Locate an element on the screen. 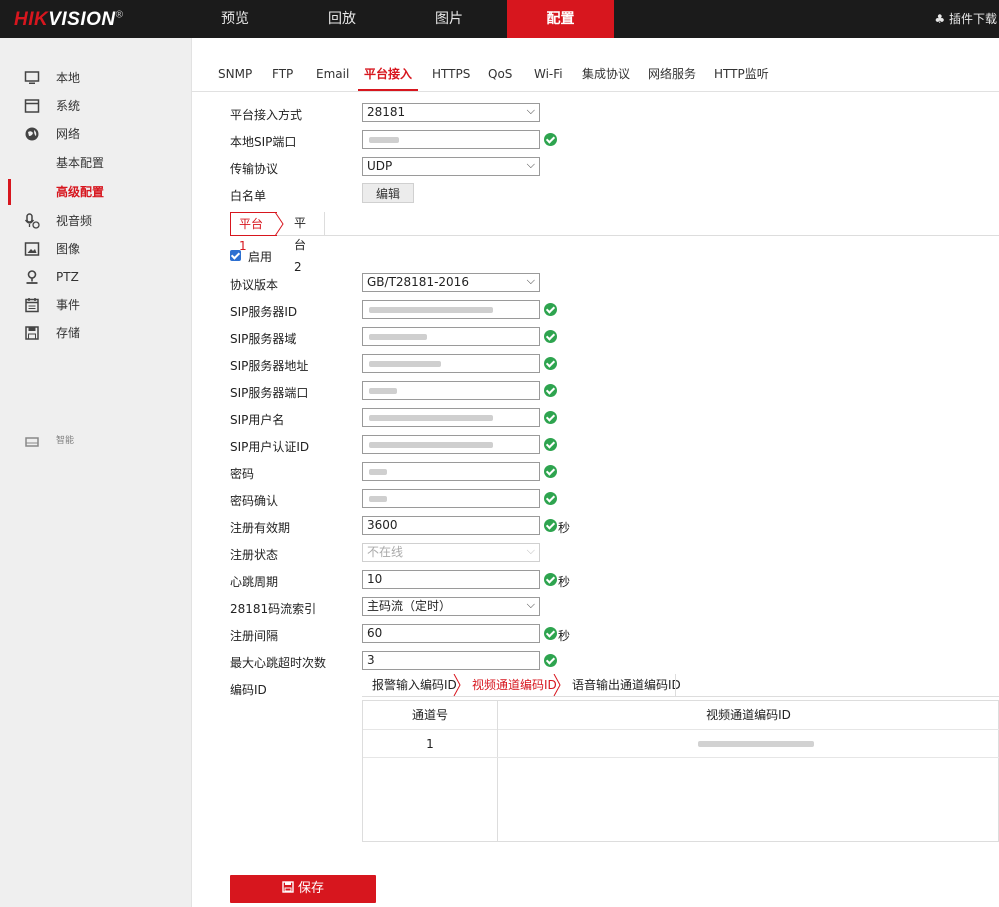 The width and height of the screenshot is (999, 907). col-header-video-id: 视频通道编码ID is located at coordinates (748, 715).